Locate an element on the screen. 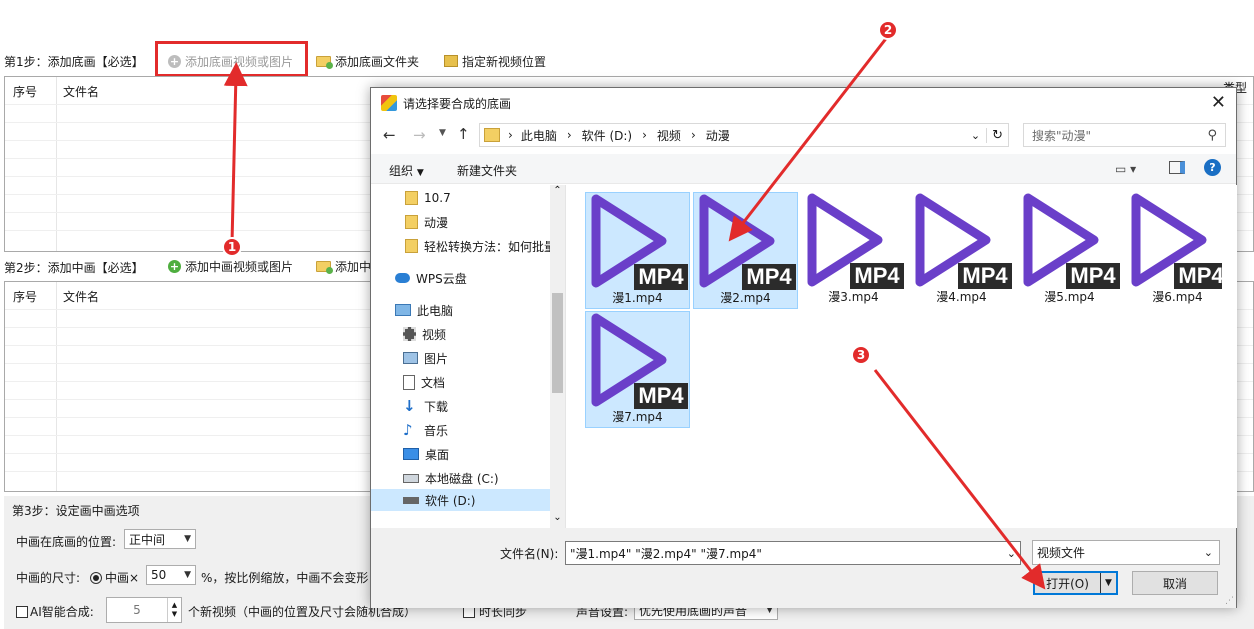 The height and width of the screenshot is (629, 1254). annotation-badge-3: 3 is located at coordinates (861, 355).